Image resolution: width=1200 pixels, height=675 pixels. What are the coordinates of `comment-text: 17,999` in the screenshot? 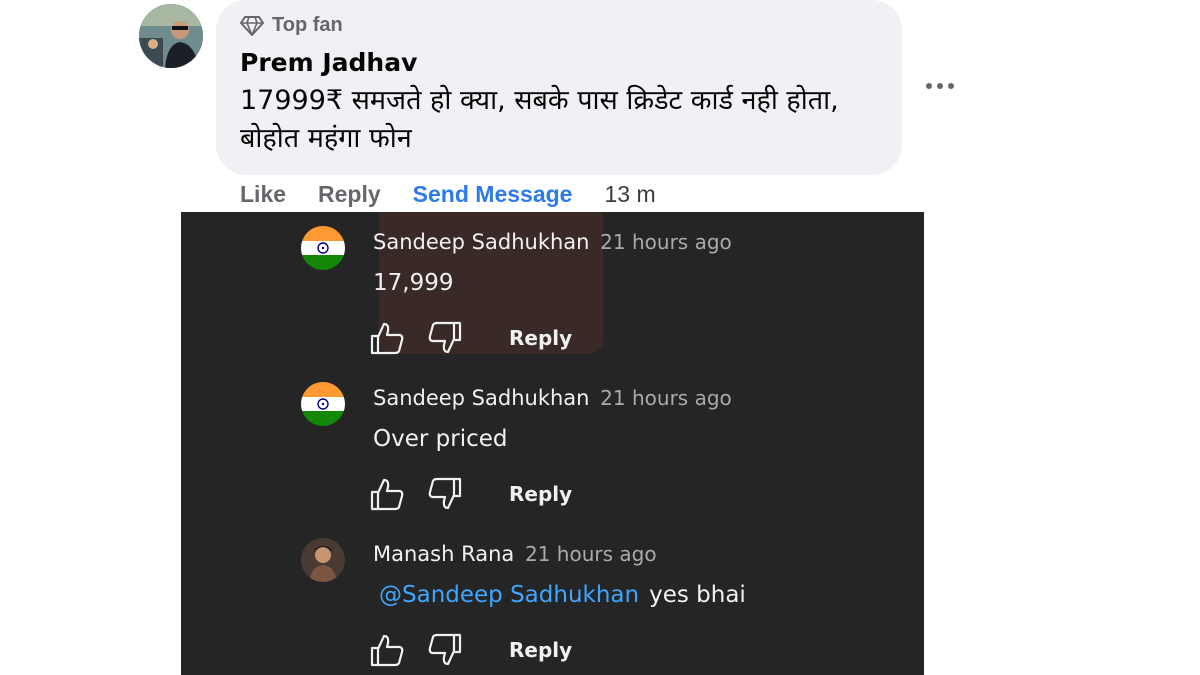 It's located at (413, 283).